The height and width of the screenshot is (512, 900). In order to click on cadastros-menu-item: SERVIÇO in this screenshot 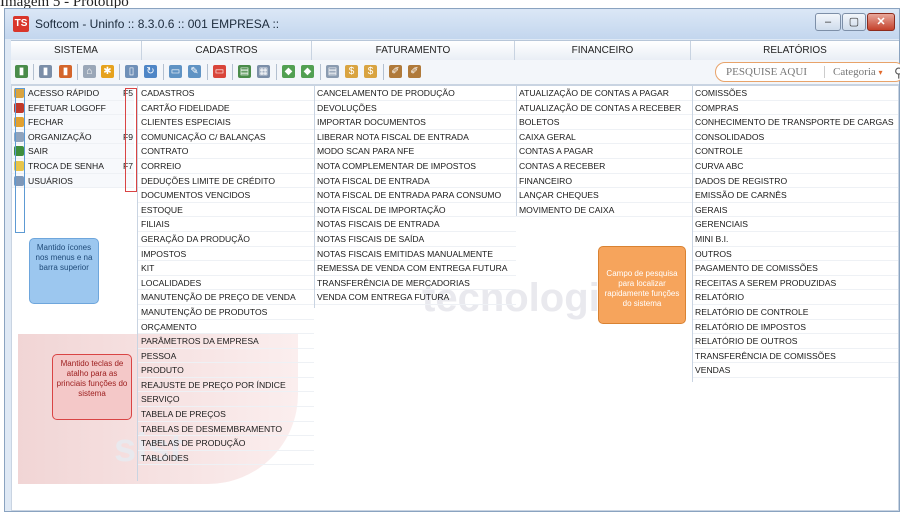, I will do `click(226, 400)`.